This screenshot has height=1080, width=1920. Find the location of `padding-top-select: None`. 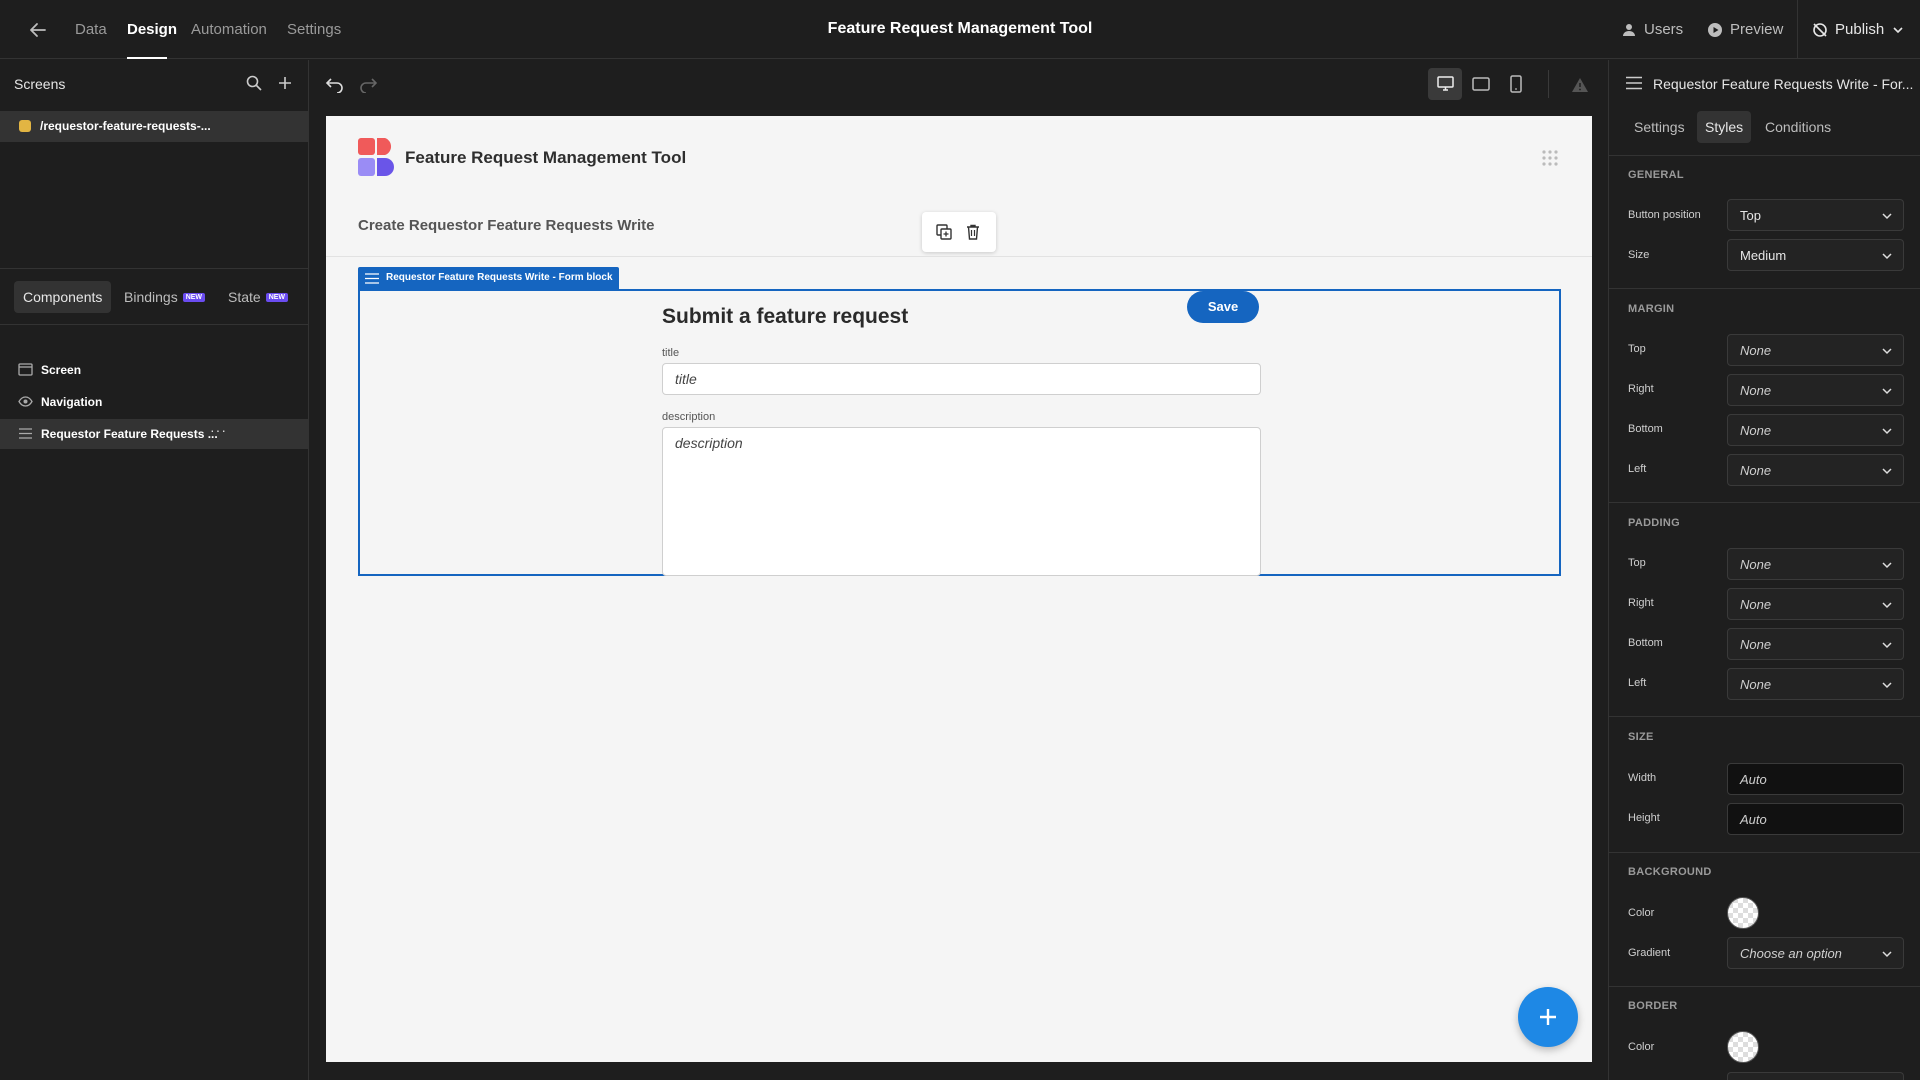

padding-top-select: None is located at coordinates (1815, 564).